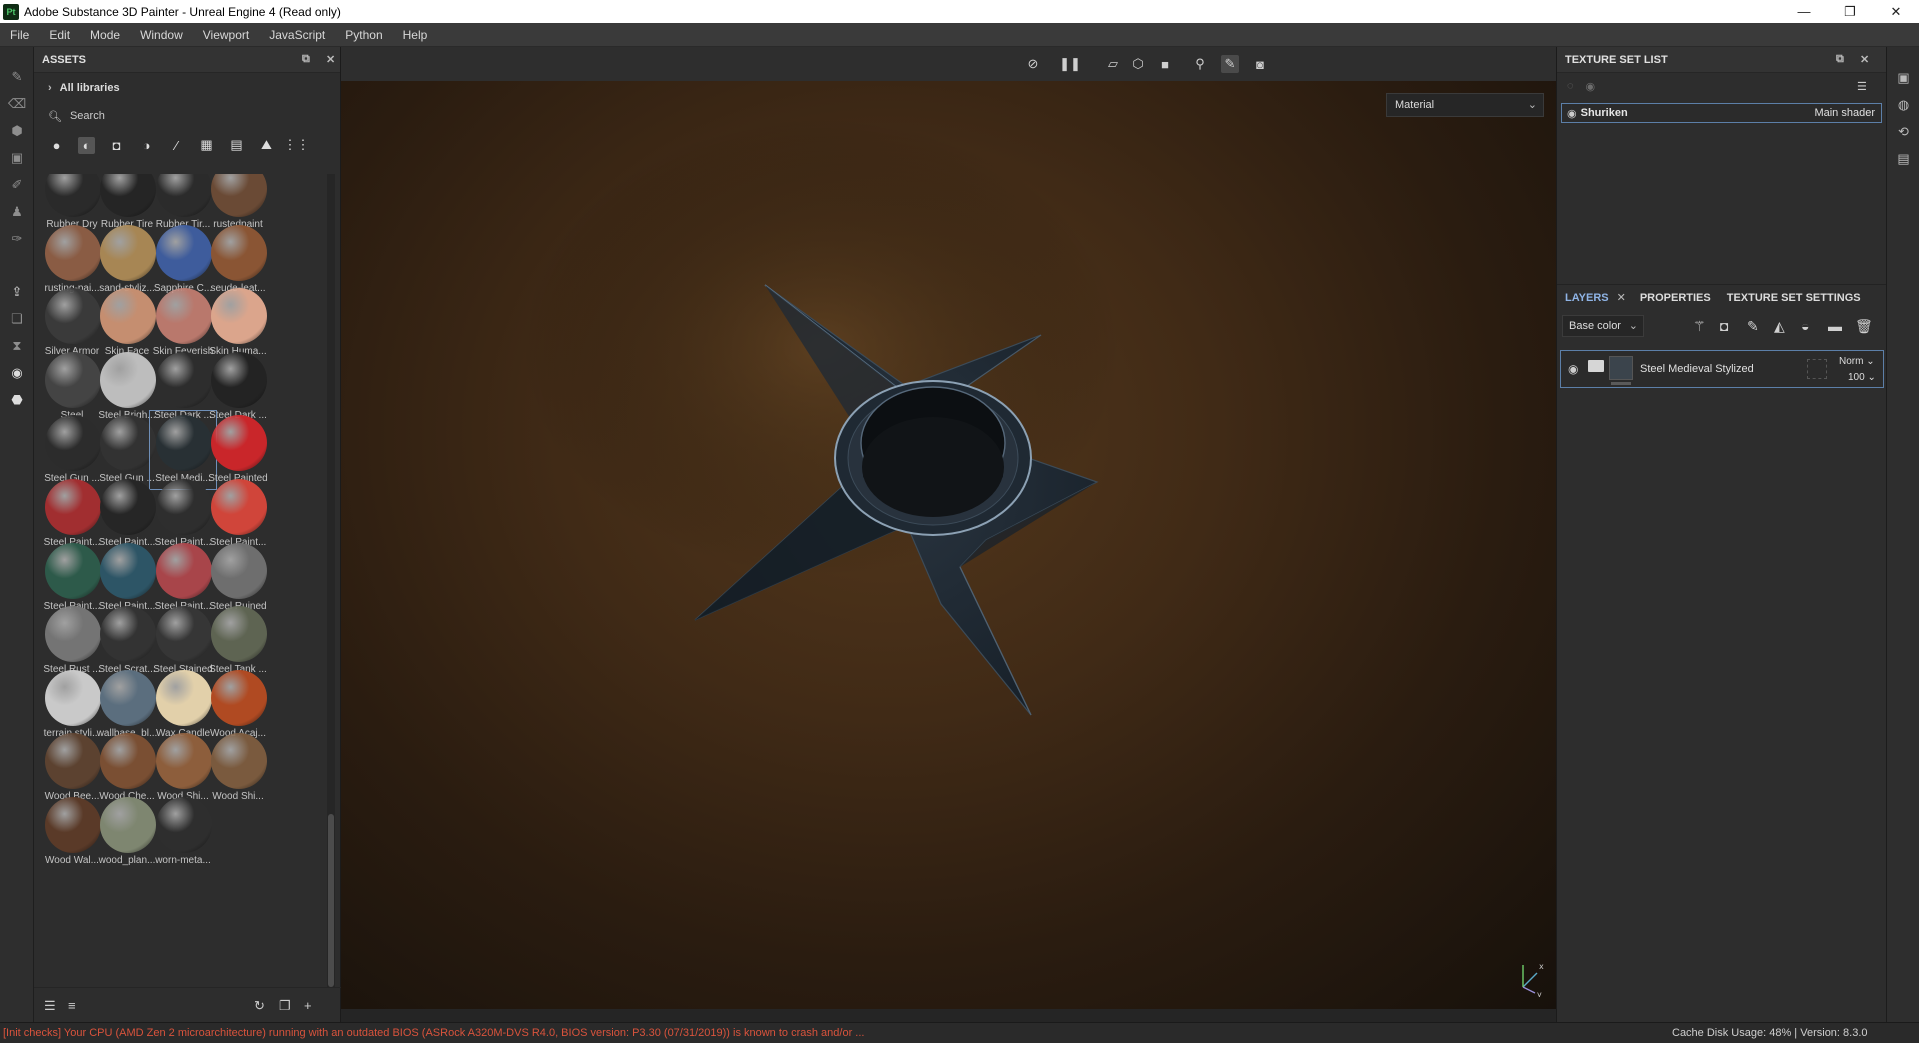 This screenshot has width=1919, height=1043. I want to click on display-settings-icon: ⧗, so click(17, 346).